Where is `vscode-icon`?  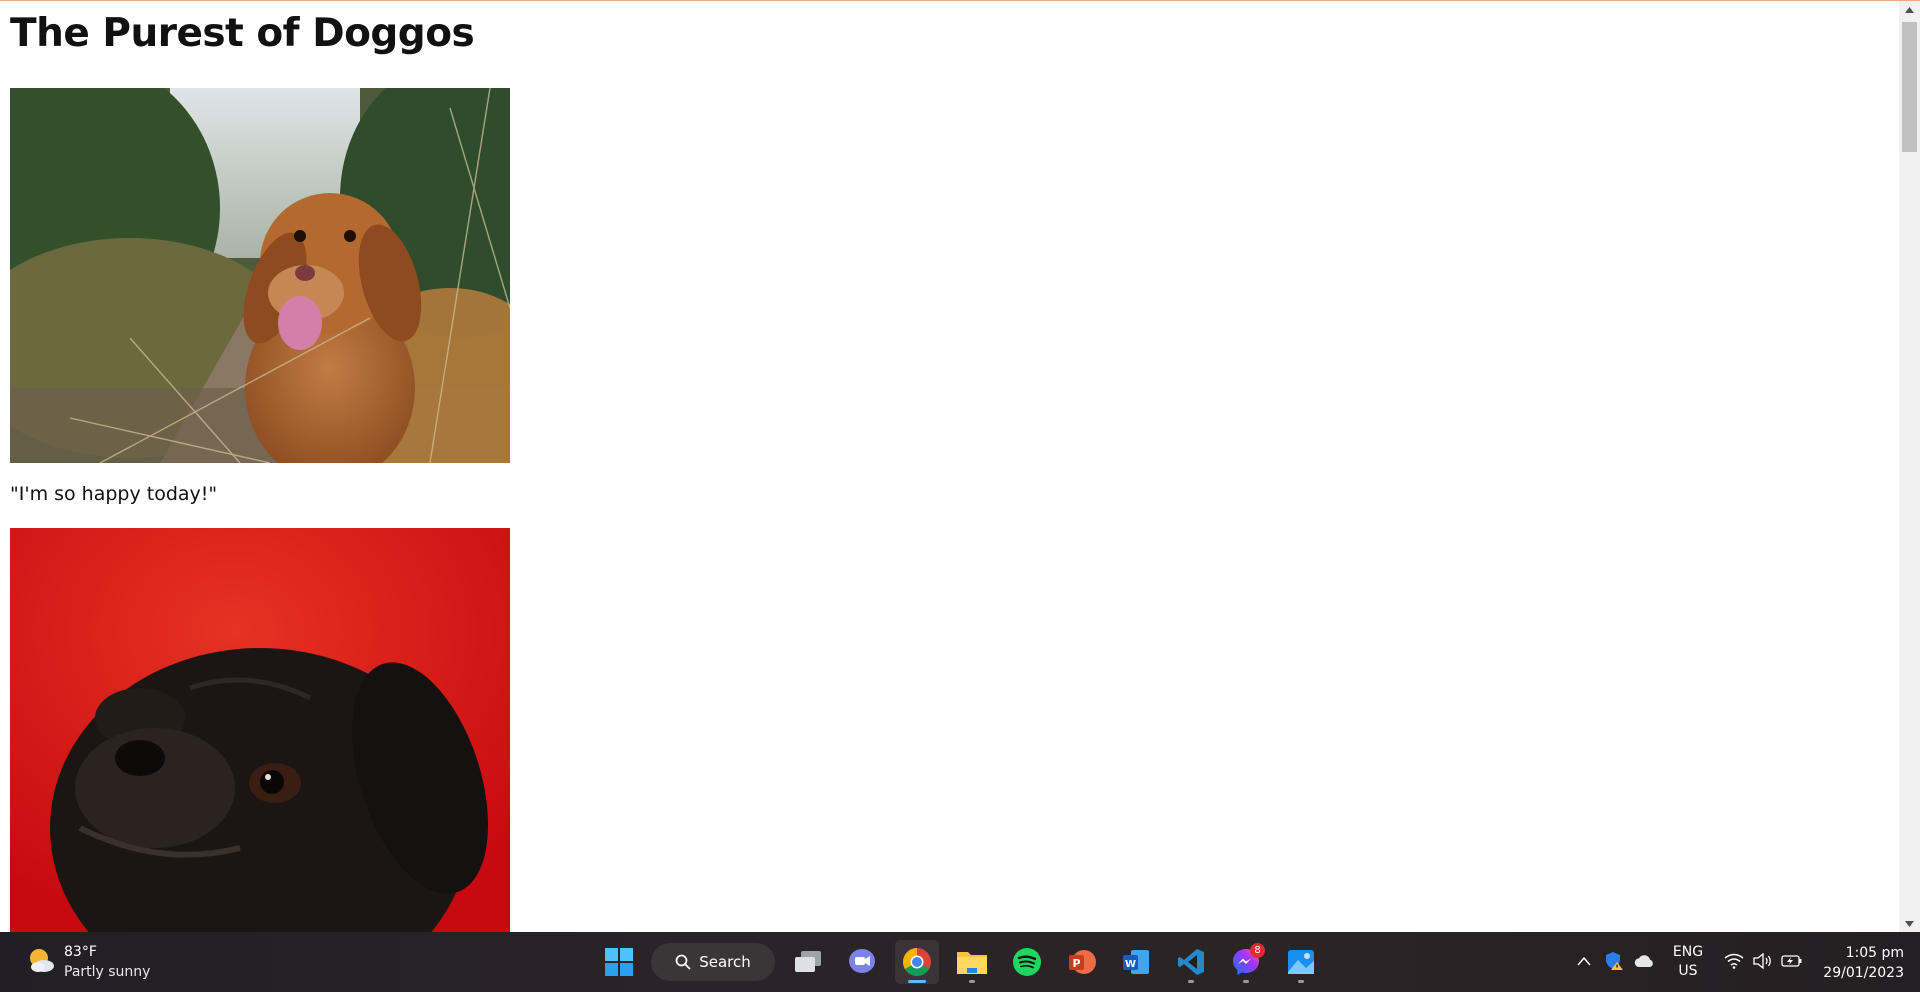
vscode-icon is located at coordinates (1191, 962).